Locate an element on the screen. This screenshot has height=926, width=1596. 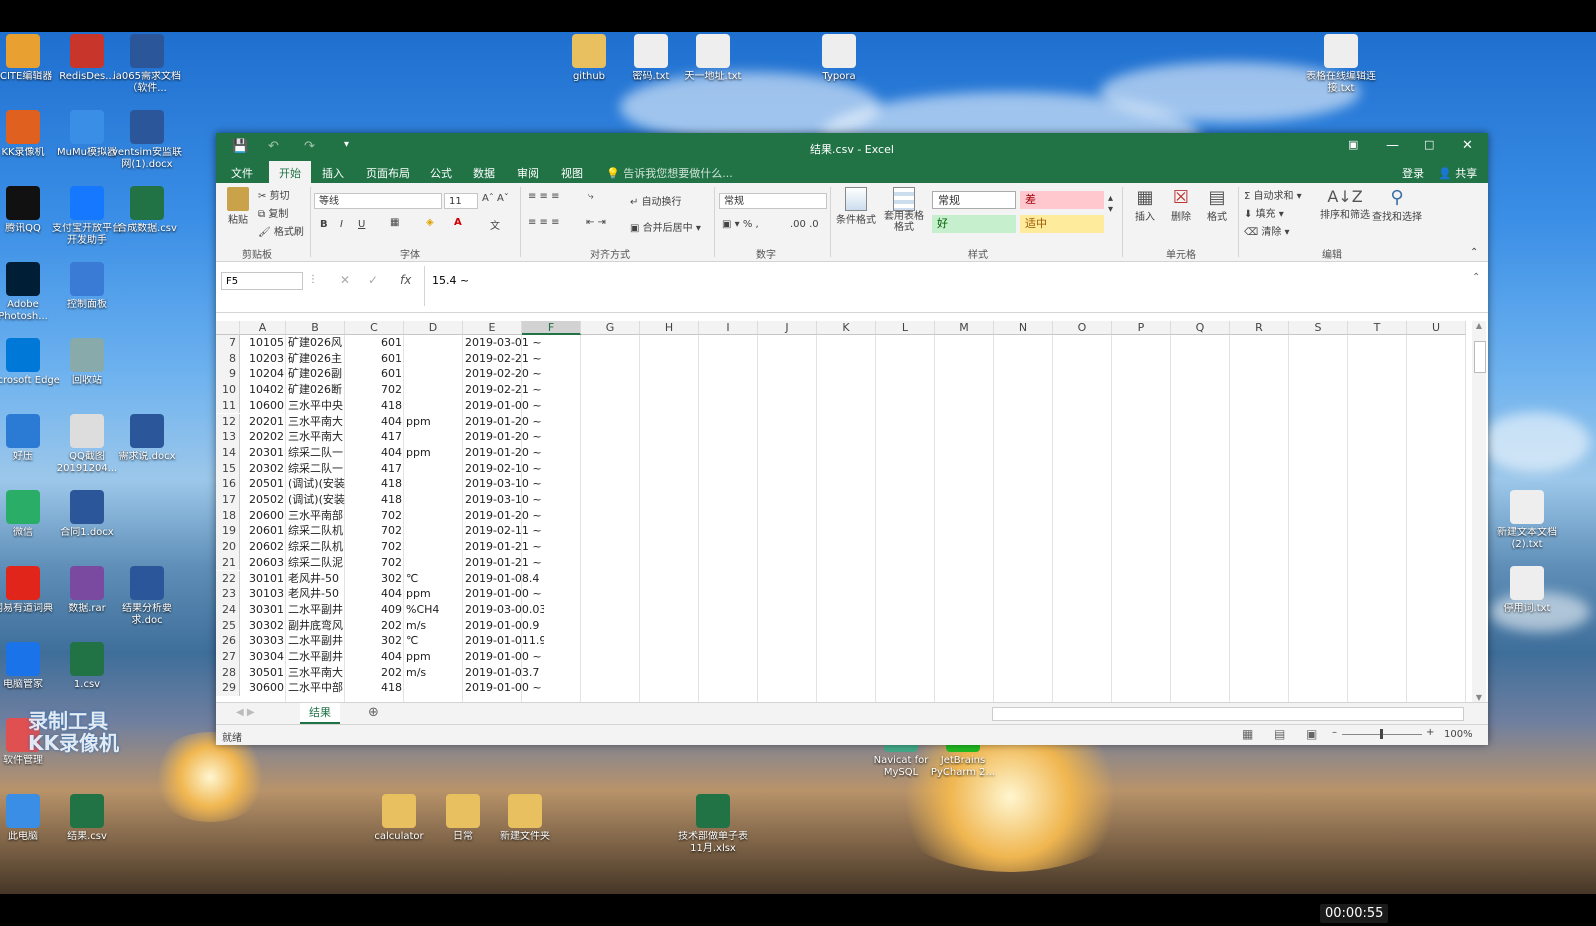
cancel-icon: ✕ is located at coordinates (345, 280).